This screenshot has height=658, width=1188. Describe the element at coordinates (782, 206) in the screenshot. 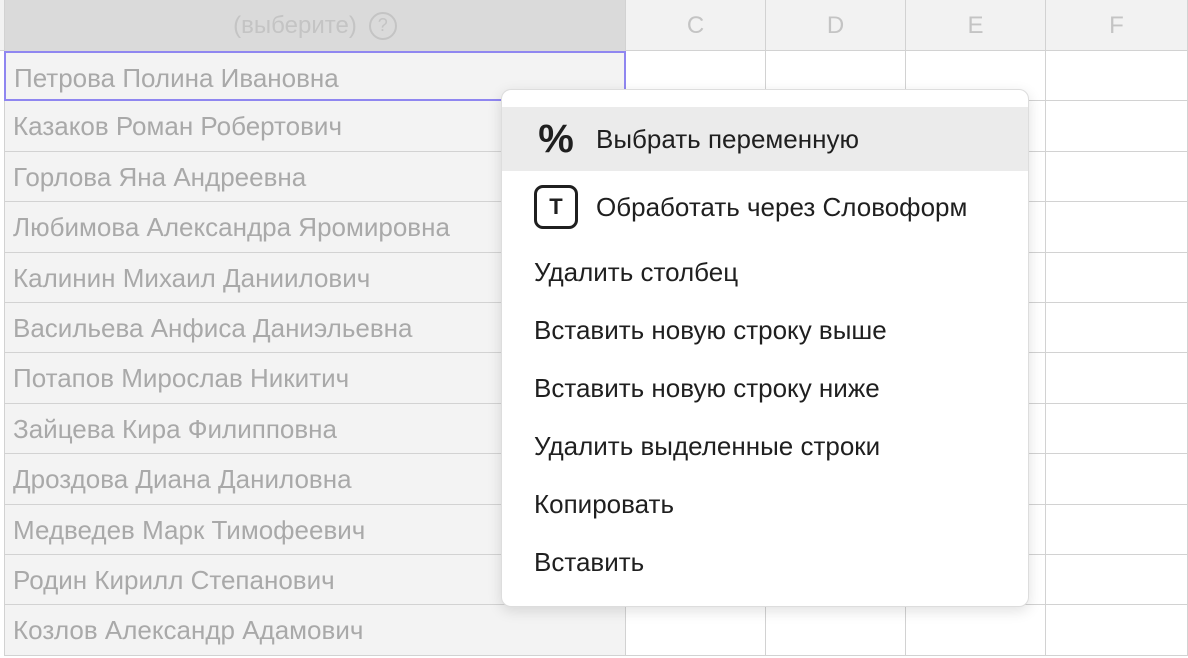

I see `menu-item-label: Обработать через Словоформ` at that location.